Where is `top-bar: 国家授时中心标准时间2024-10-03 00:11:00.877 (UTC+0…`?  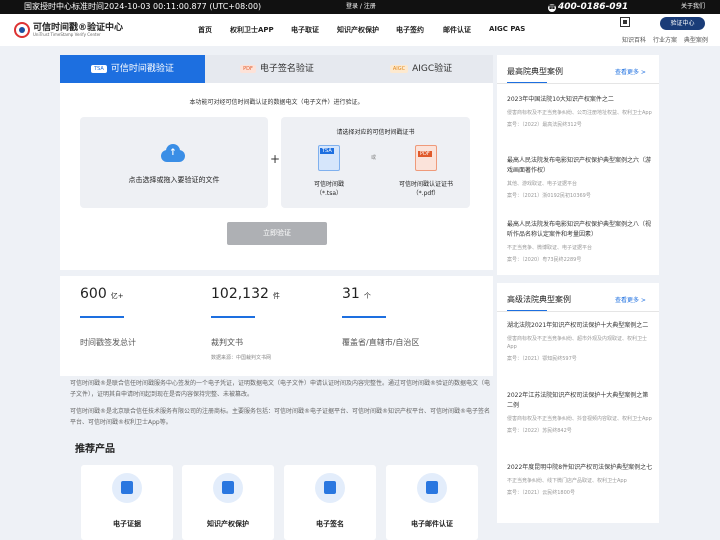 top-bar: 国家授时中心标准时间2024-10-03 00:11:00.877 (UTC+0… is located at coordinates (360, 7).